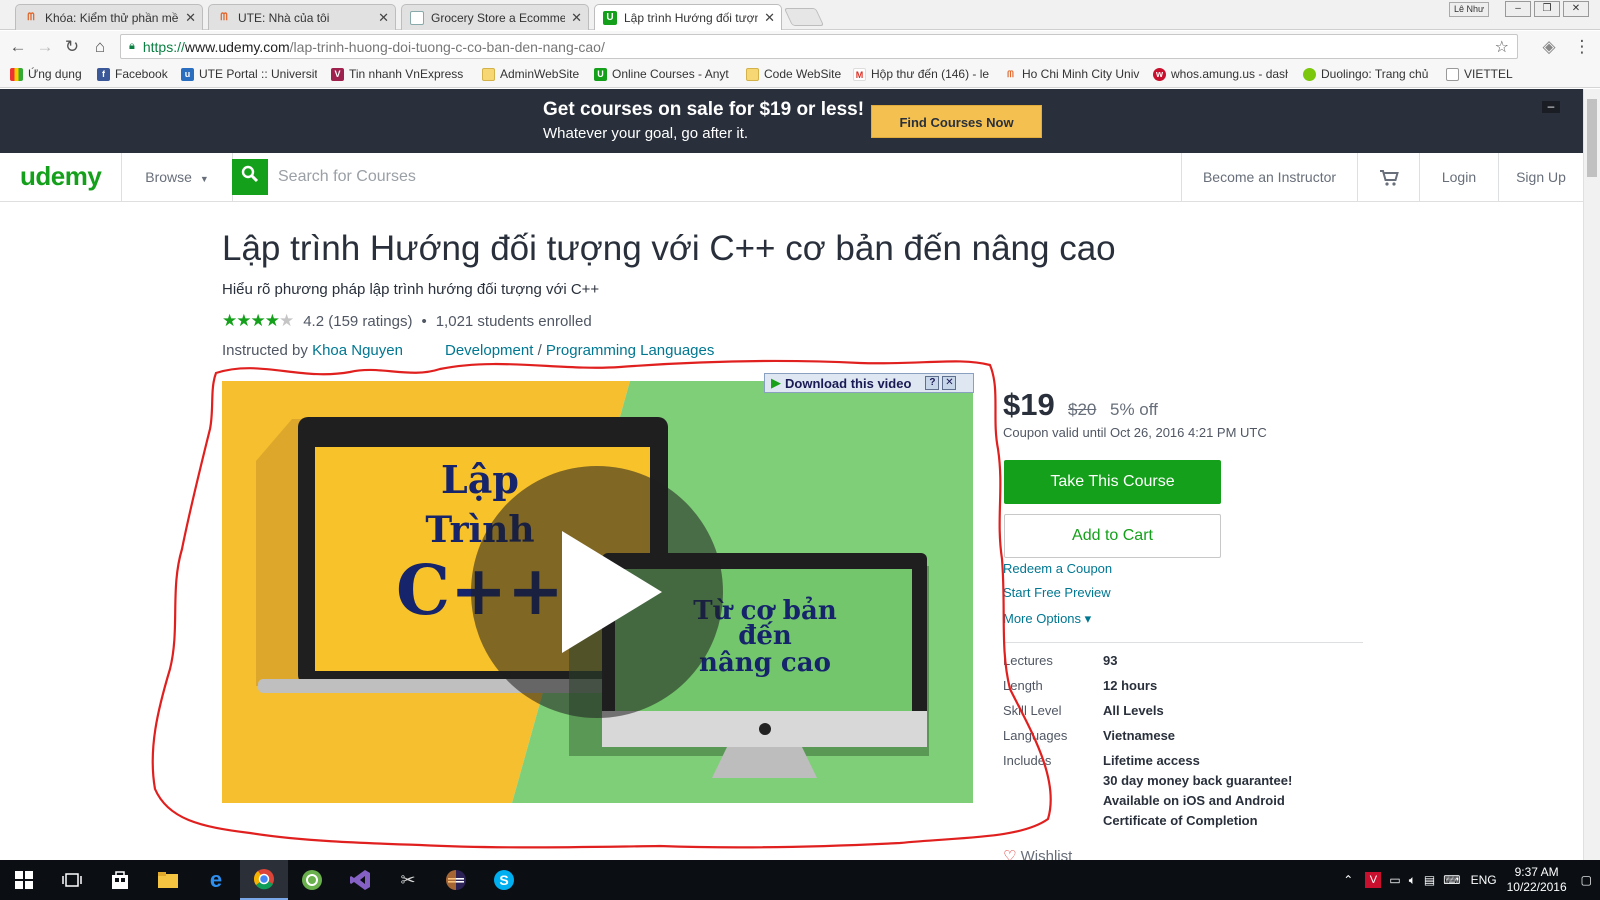 The height and width of the screenshot is (900, 1600). What do you see at coordinates (72, 47) in the screenshot?
I see `reload-icon: ↻` at bounding box center [72, 47].